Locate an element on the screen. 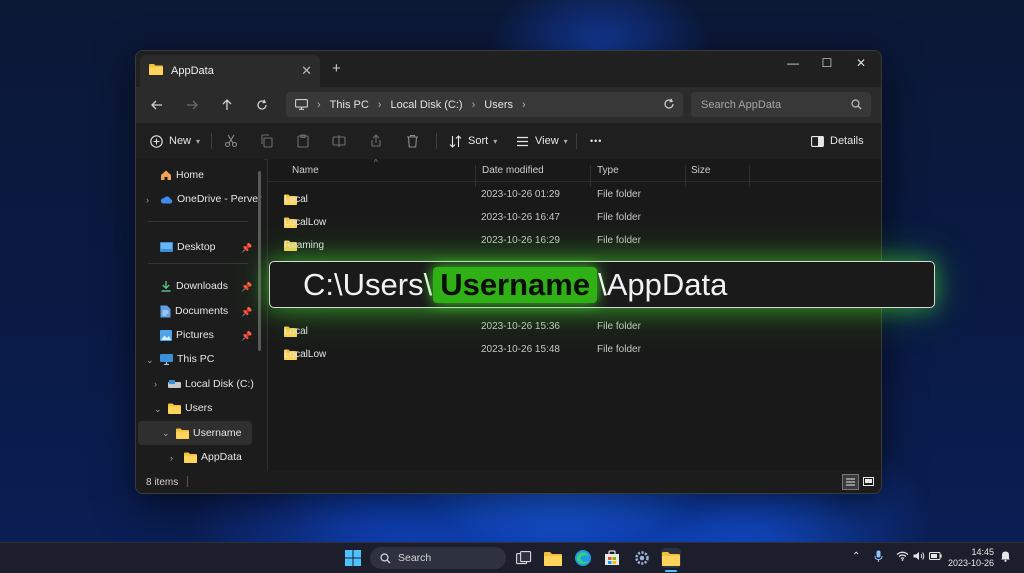 Image resolution: width=1024 pixels, height=573 pixels. share-icon is located at coordinates (376, 140).